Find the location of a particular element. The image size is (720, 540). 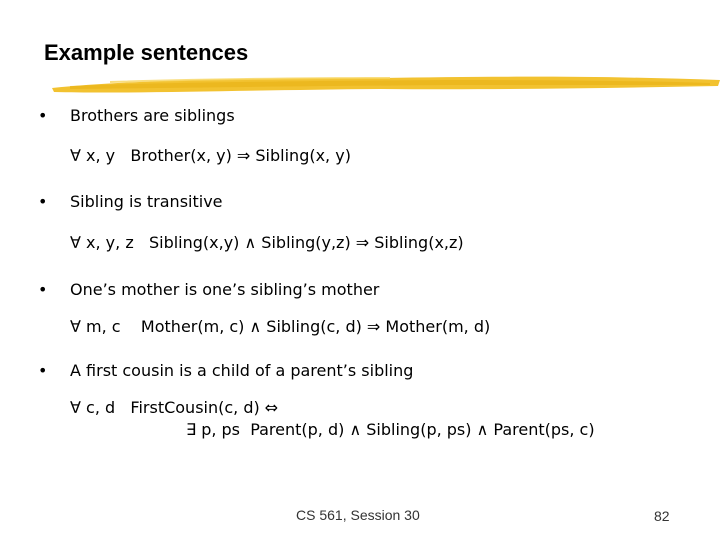

slide-title: Example sentences is located at coordinates (146, 52).